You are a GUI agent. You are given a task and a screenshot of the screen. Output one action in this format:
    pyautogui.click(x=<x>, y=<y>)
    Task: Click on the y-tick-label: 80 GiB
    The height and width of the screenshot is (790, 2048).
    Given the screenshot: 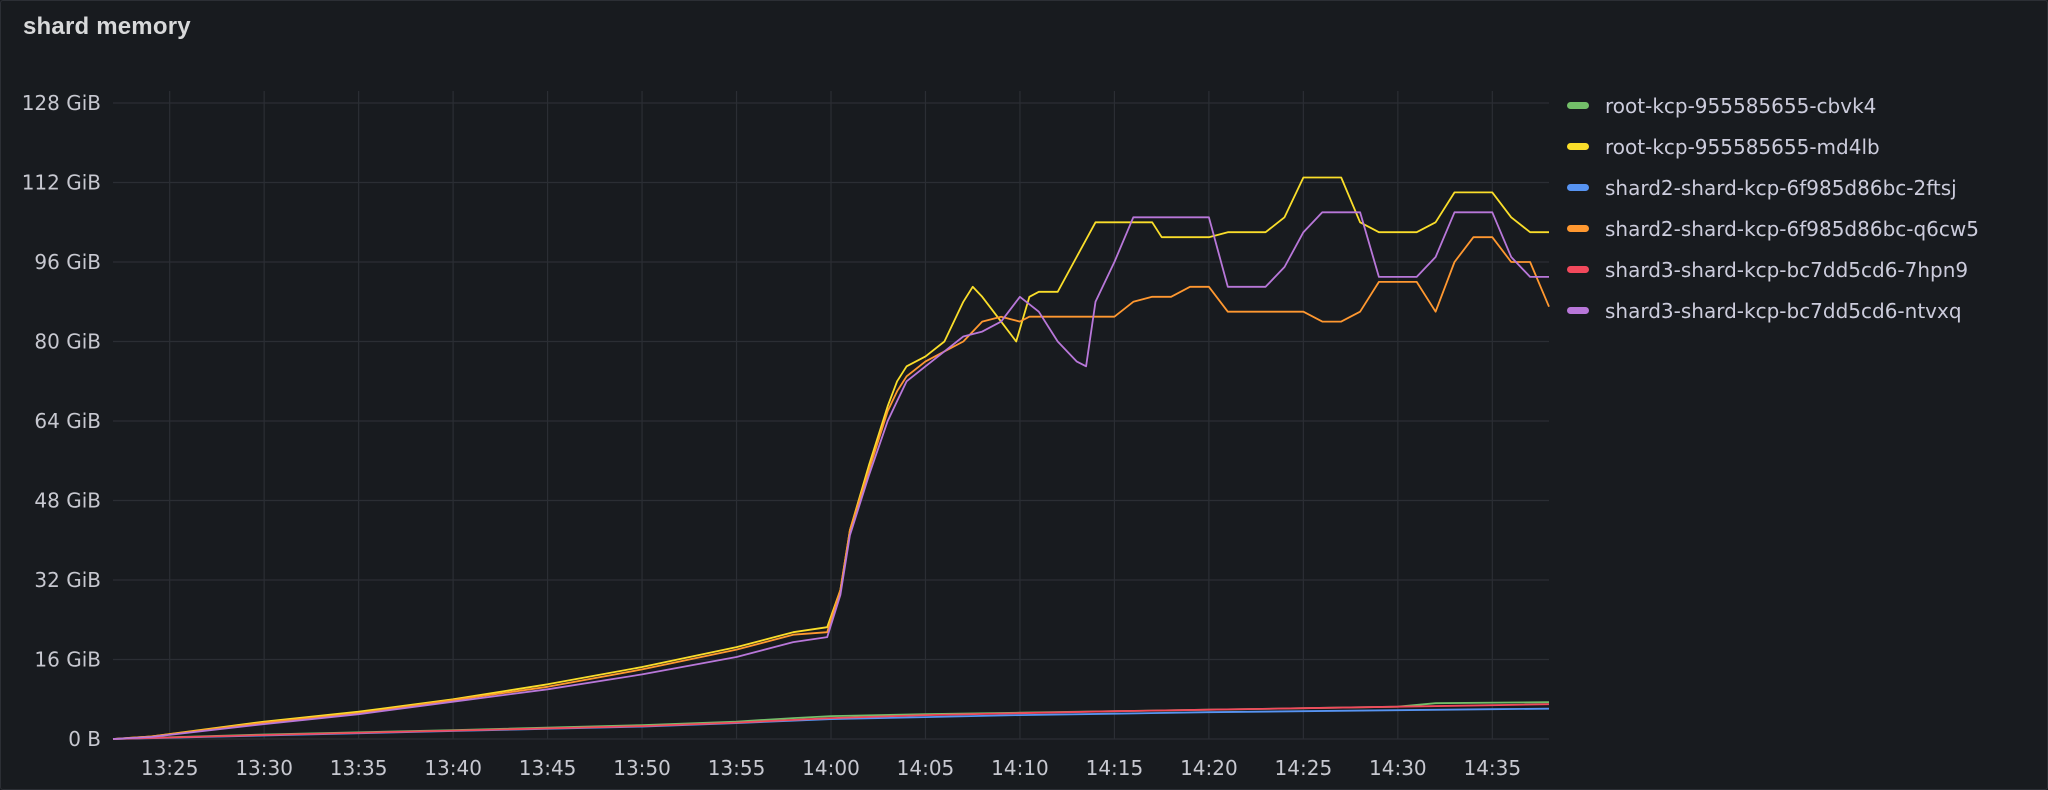 What is the action you would take?
    pyautogui.click(x=67, y=342)
    